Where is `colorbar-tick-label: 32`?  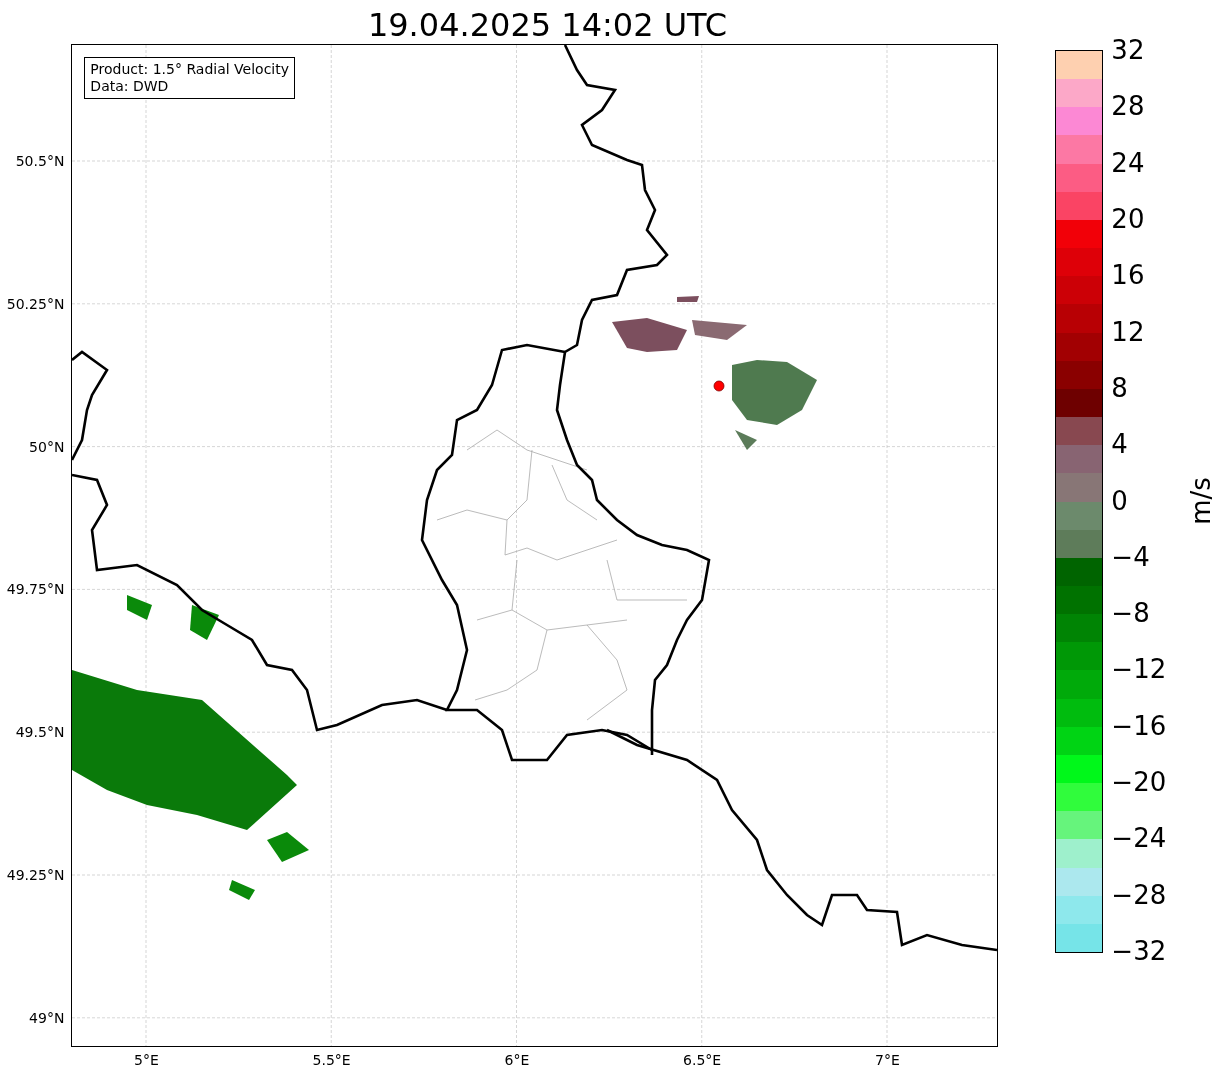 colorbar-tick-label: 32 is located at coordinates (1128, 50).